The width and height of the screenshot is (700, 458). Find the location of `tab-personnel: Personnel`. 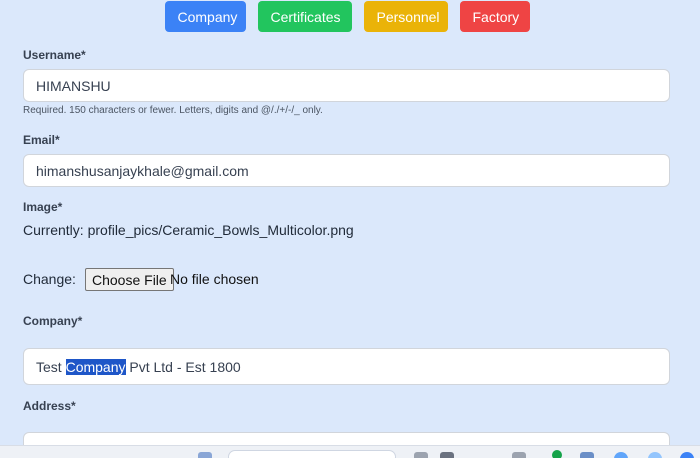

tab-personnel: Personnel is located at coordinates (405, 16).